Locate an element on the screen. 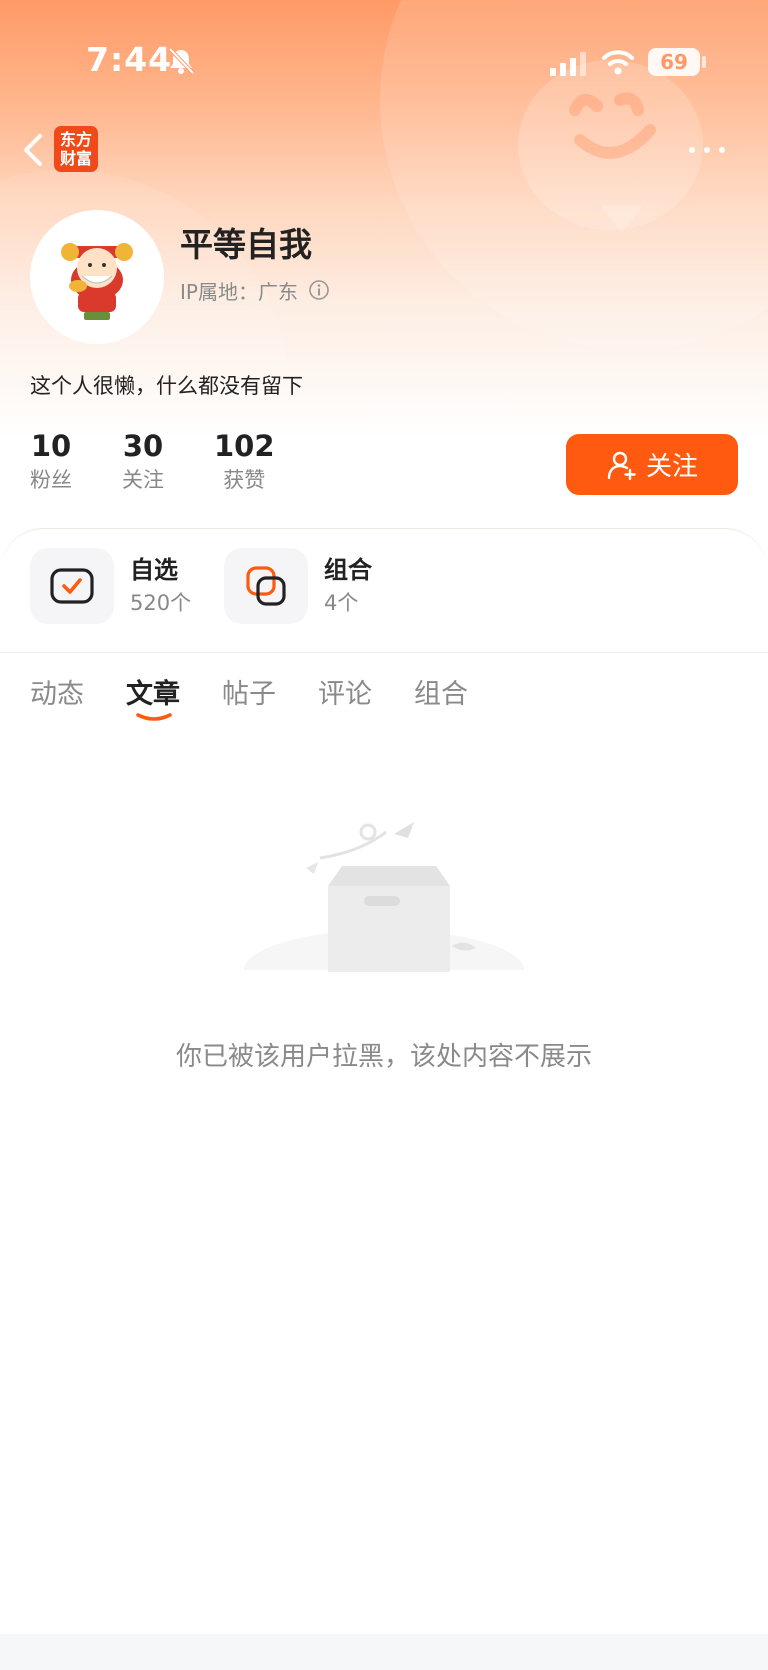 This screenshot has width=768, height=1670. portfolio-icon-box is located at coordinates (266, 586).